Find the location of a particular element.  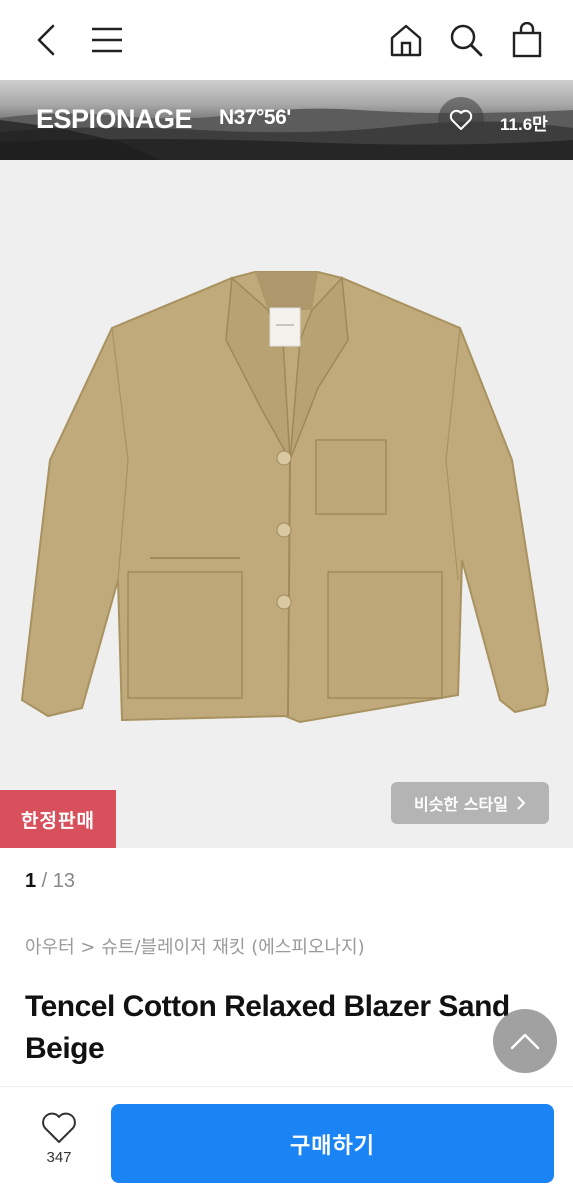

image-pager: 1 / 13 is located at coordinates (50, 881).